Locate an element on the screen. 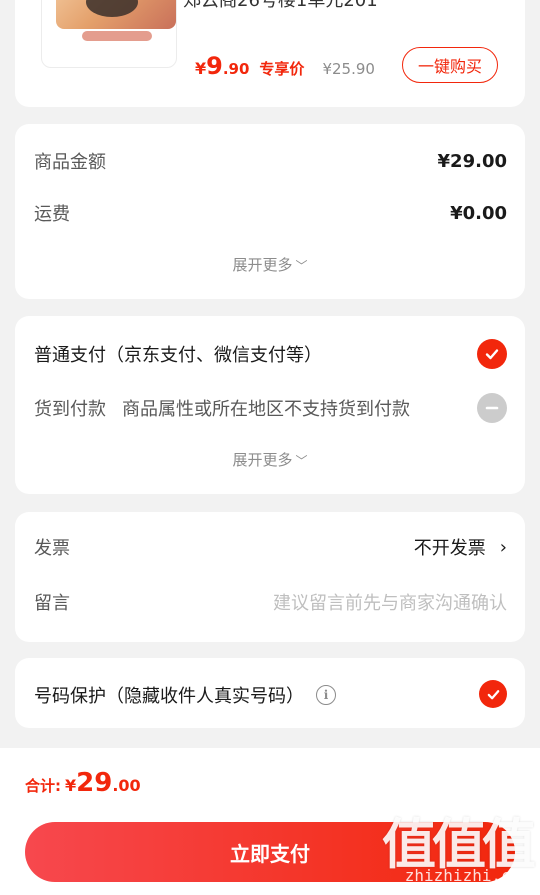 The width and height of the screenshot is (540, 895). goods-amount-row: 商品金额 ¥29.00 is located at coordinates (270, 161).